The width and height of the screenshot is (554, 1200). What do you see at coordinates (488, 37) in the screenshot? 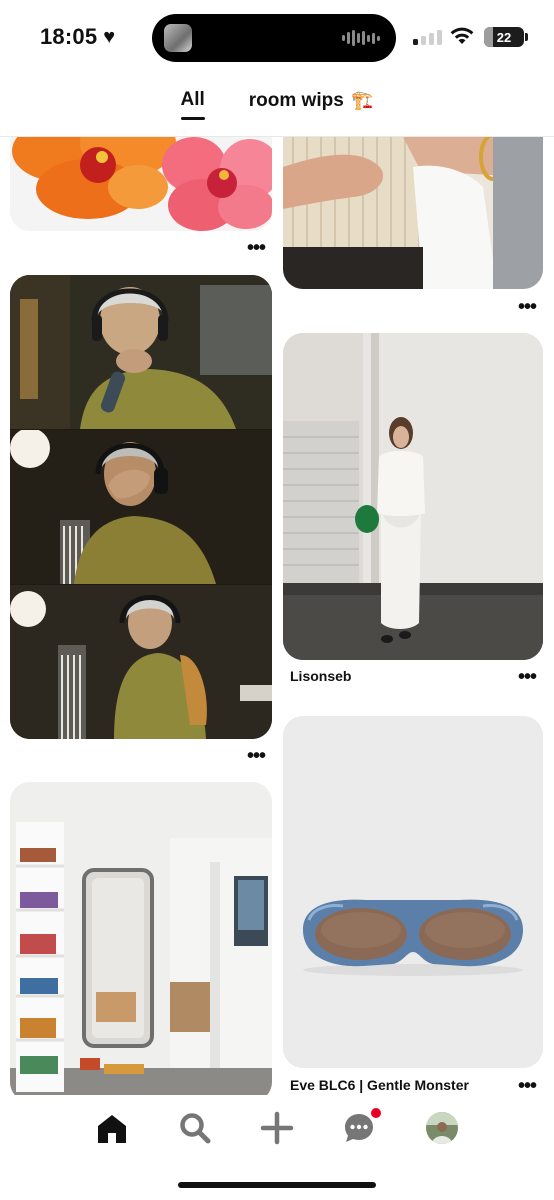
I see `battery-level-fill` at bounding box center [488, 37].